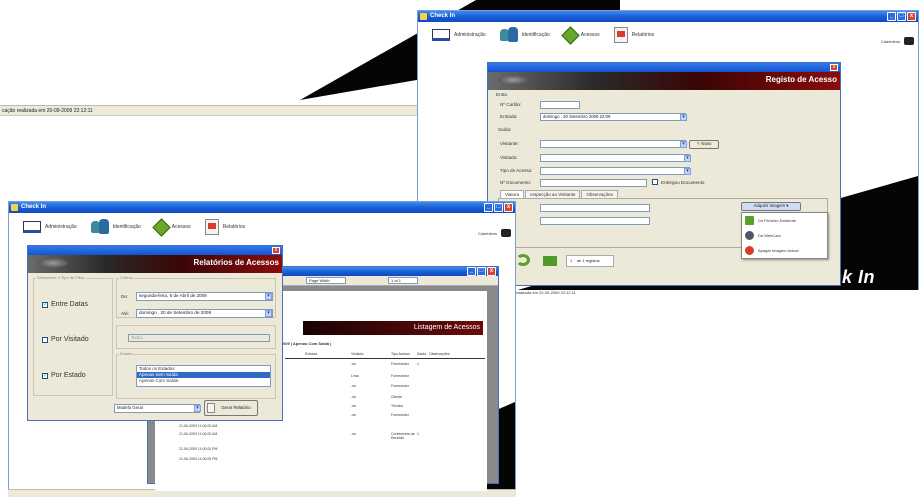  What do you see at coordinates (400, 364) in the screenshot?
I see `row-tipo: Fornecedor` at bounding box center [400, 364].